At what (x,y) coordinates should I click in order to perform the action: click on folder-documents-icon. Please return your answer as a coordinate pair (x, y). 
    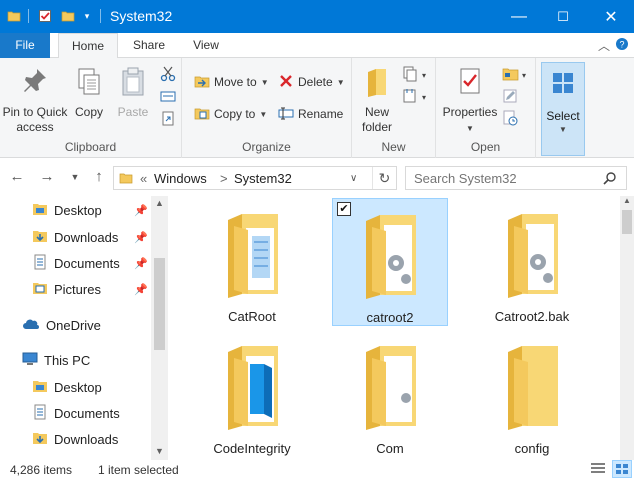
    Looking at the image, I should click on (252, 255).